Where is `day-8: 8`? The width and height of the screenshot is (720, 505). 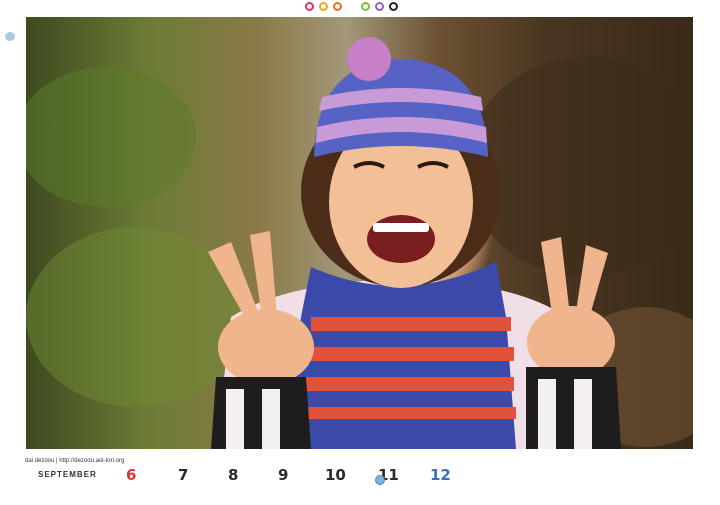
day-8: 8 is located at coordinates (233, 475).